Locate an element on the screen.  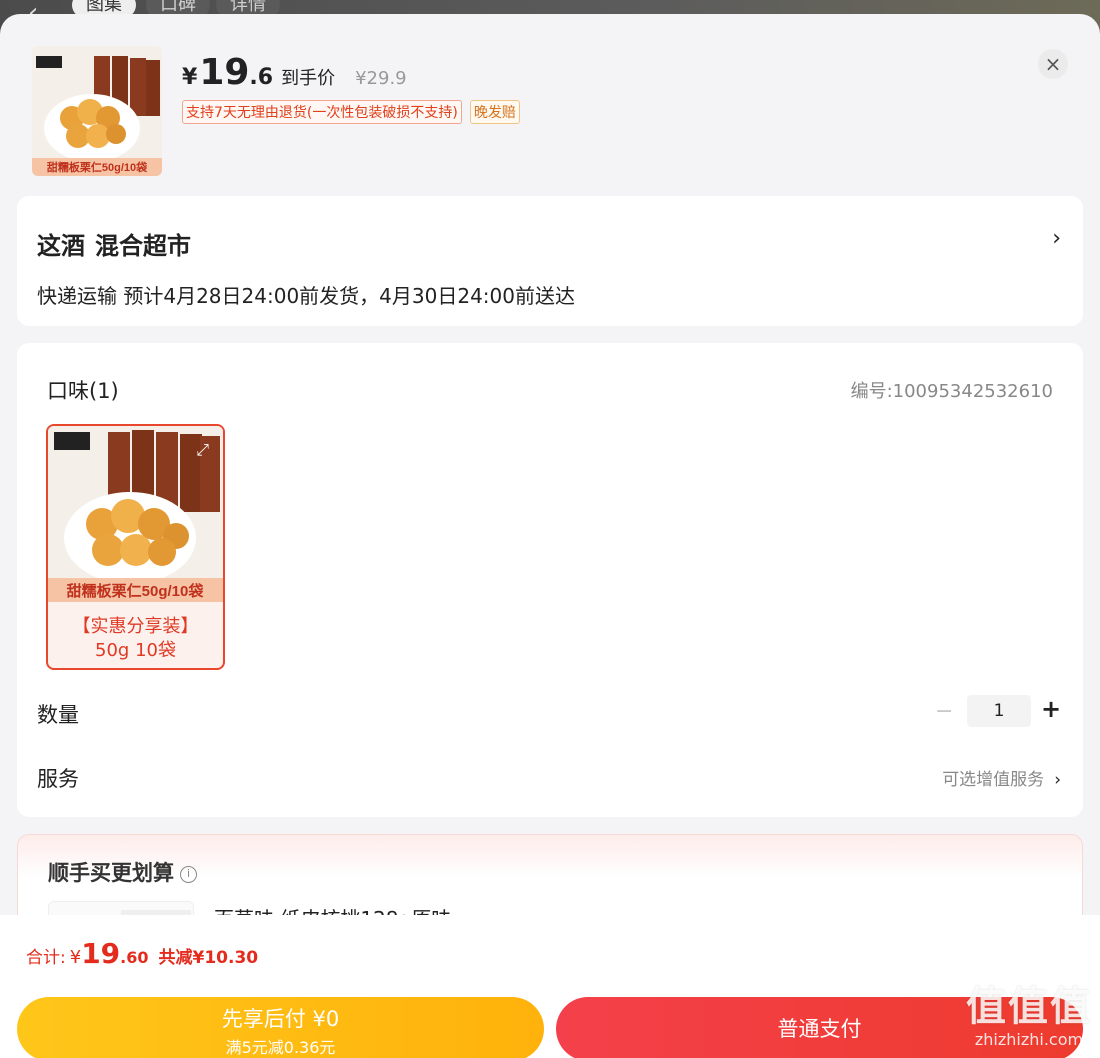
total-price: 合计: ¥ 19 .60 共减¥10.30 is located at coordinates (142, 953).